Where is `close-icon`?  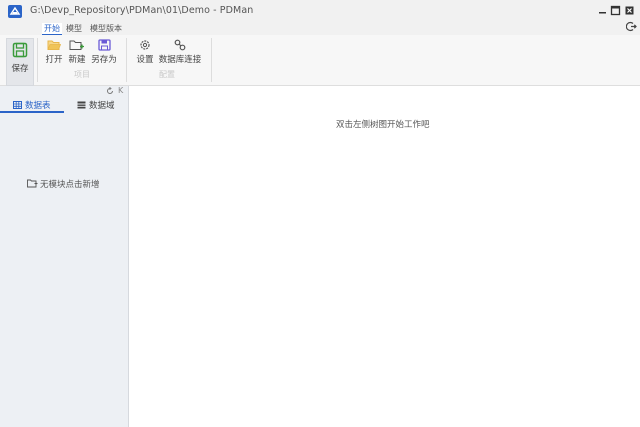 close-icon is located at coordinates (629, 10).